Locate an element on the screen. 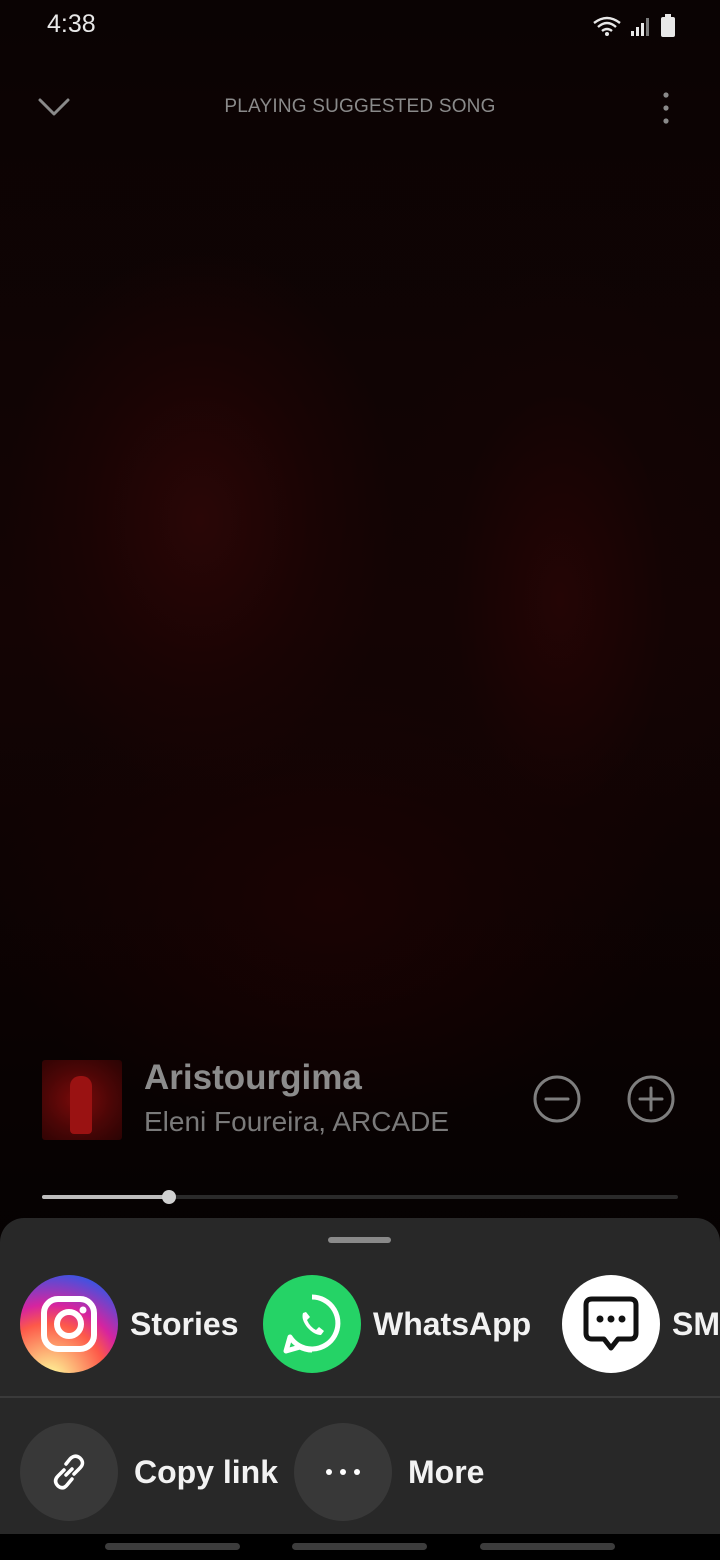 The height and width of the screenshot is (1560, 720). link-icon is located at coordinates (69, 1472).